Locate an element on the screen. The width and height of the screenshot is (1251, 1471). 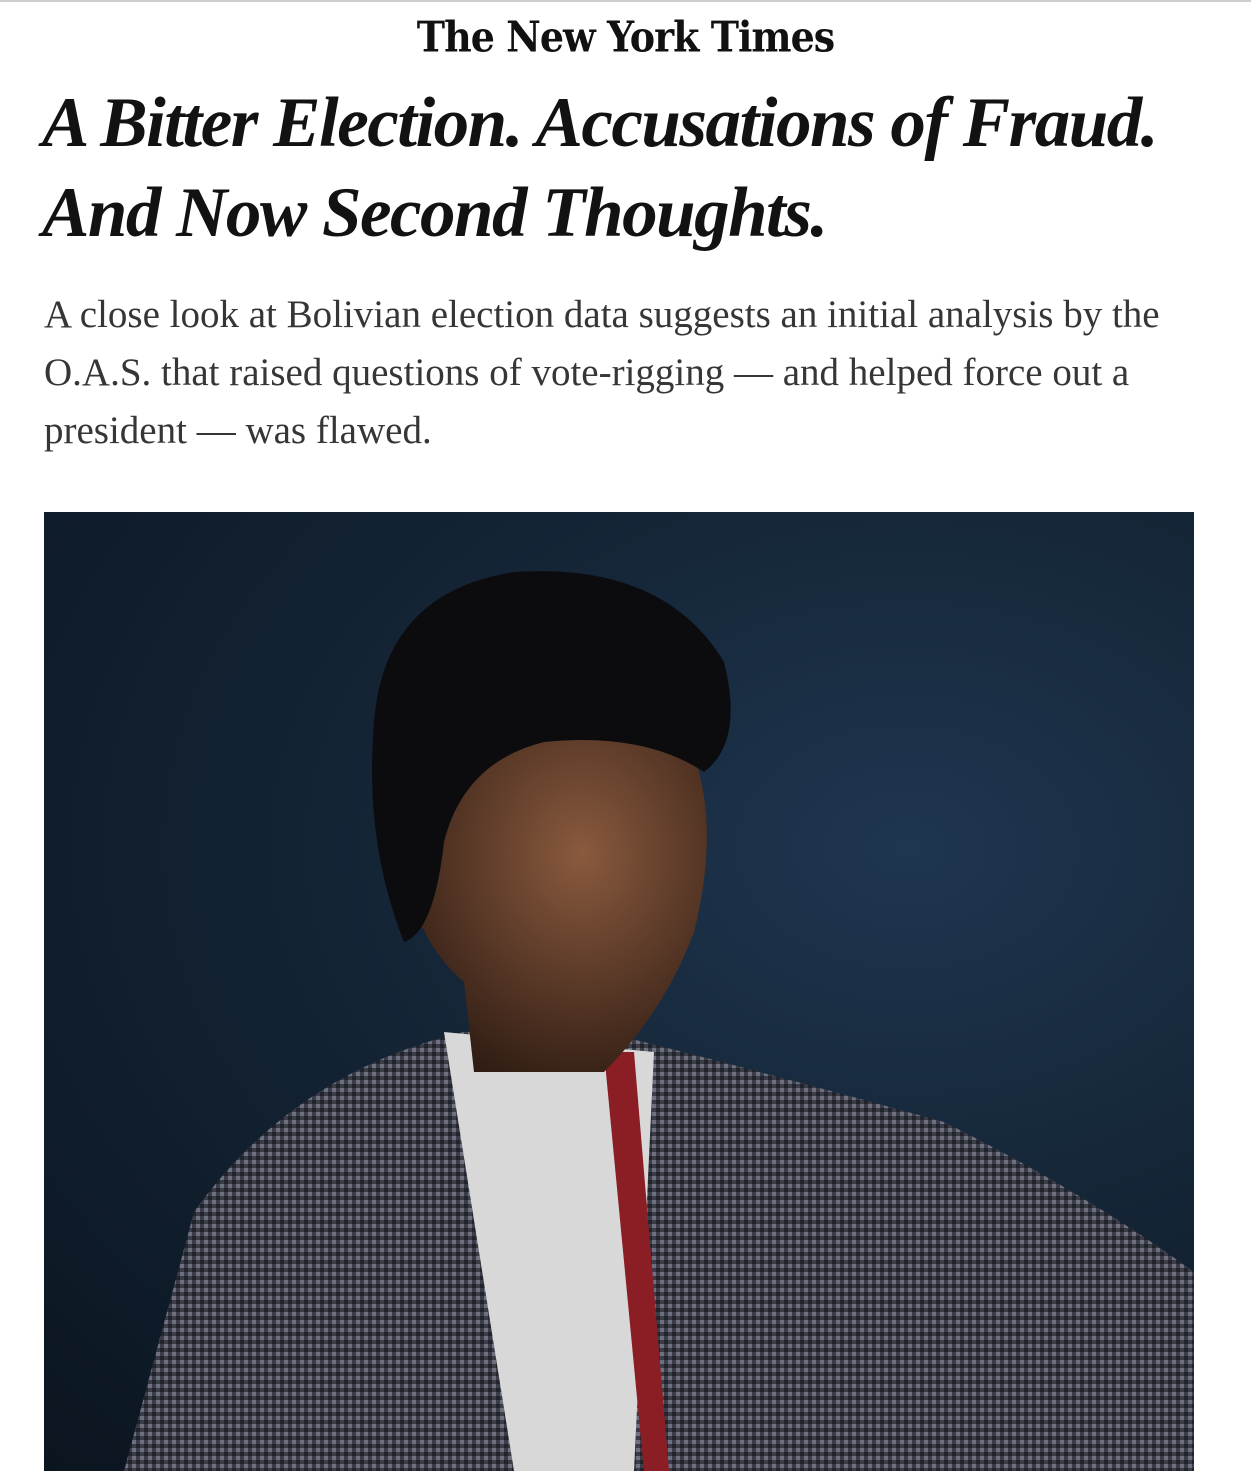
top-border is located at coordinates (625, 1).